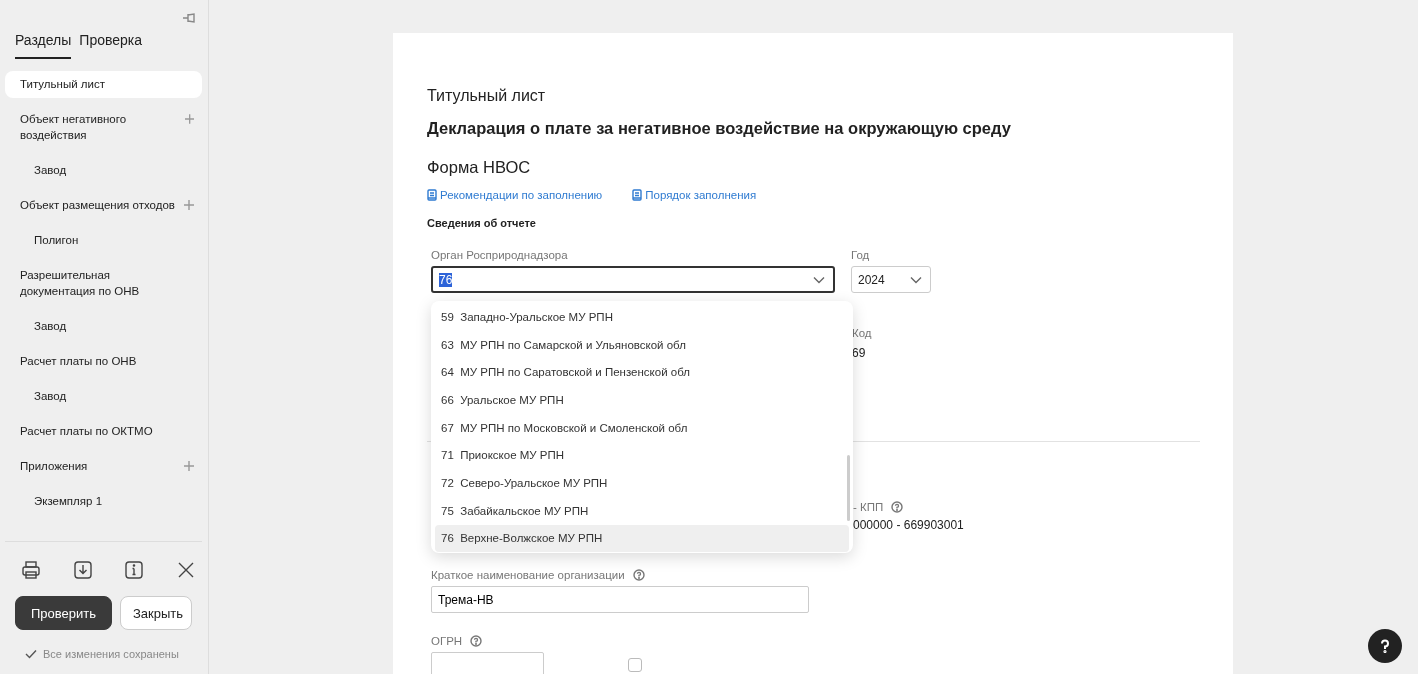 This screenshot has height=674, width=1418. Describe the element at coordinates (909, 525) in the screenshot. I see `field-value: 000000 - 669903001` at that location.